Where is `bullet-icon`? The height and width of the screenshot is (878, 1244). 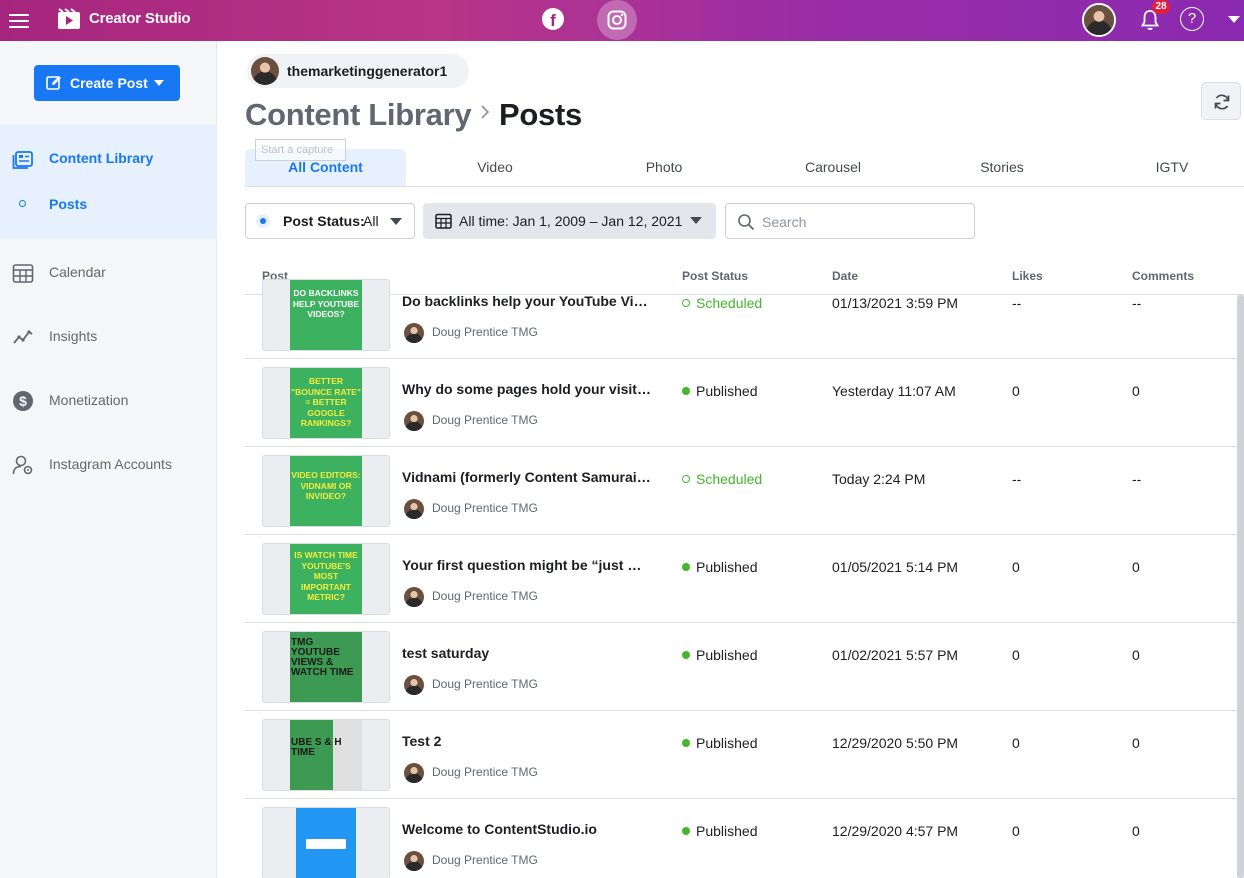
bullet-icon is located at coordinates (22, 203).